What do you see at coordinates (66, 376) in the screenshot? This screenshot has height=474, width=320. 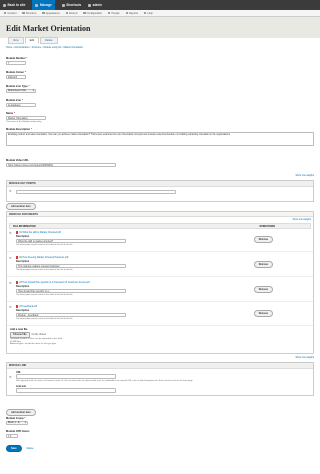 I see `link-url-input` at bounding box center [66, 376].